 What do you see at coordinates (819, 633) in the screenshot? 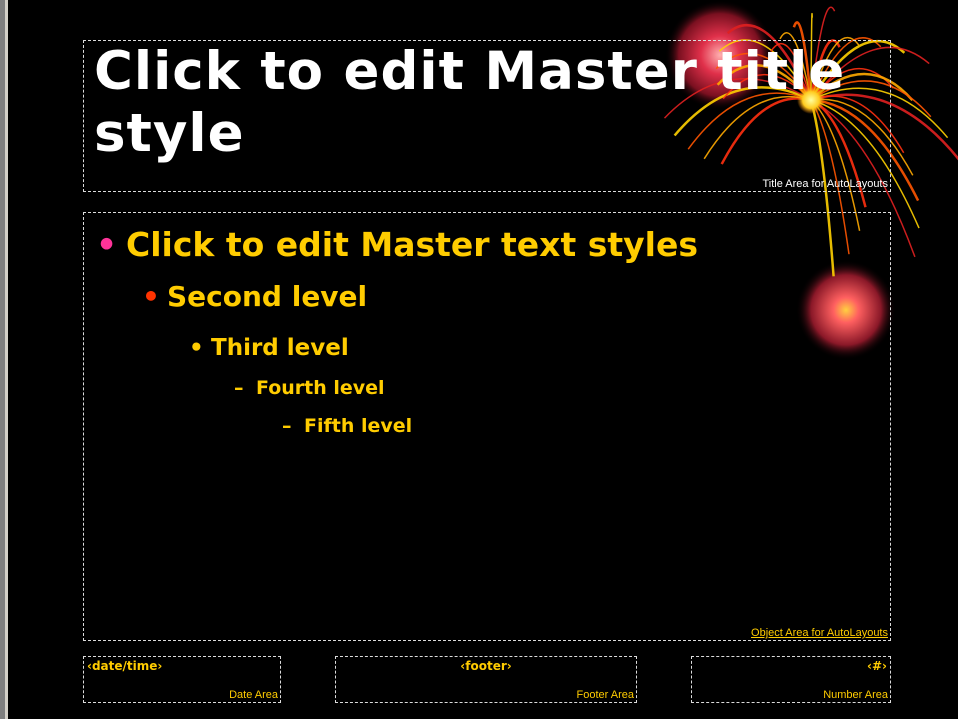
I see `object-area-label: Object Area for AutoLayouts` at bounding box center [819, 633].